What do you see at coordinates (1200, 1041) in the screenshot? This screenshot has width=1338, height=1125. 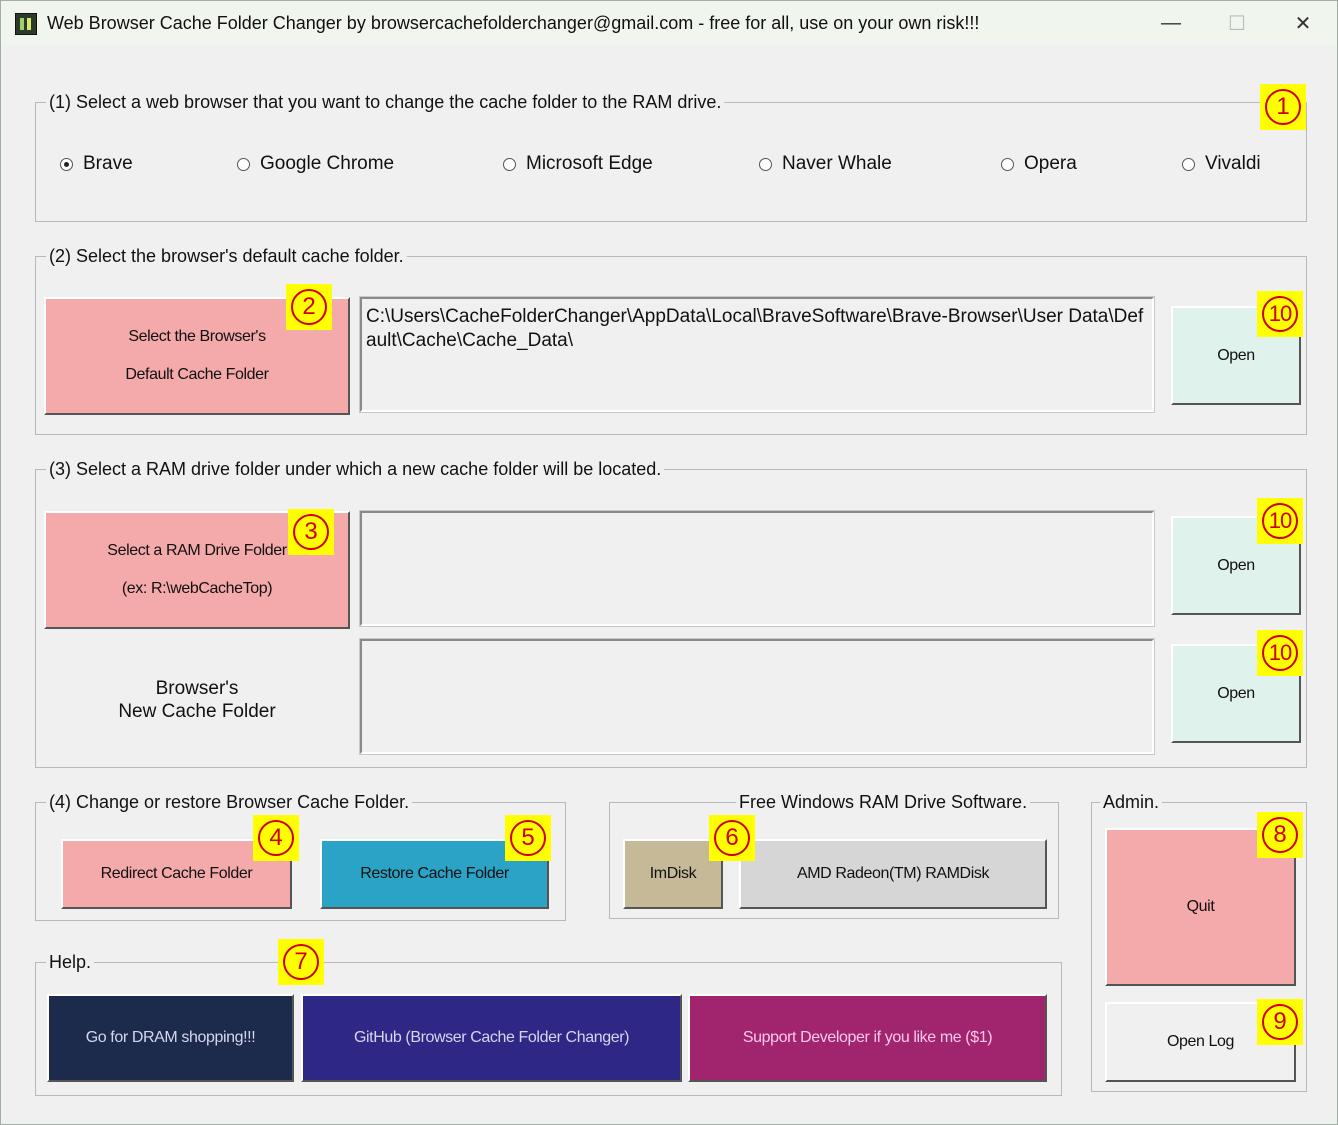 I see `open-log-label: Open Log` at bounding box center [1200, 1041].